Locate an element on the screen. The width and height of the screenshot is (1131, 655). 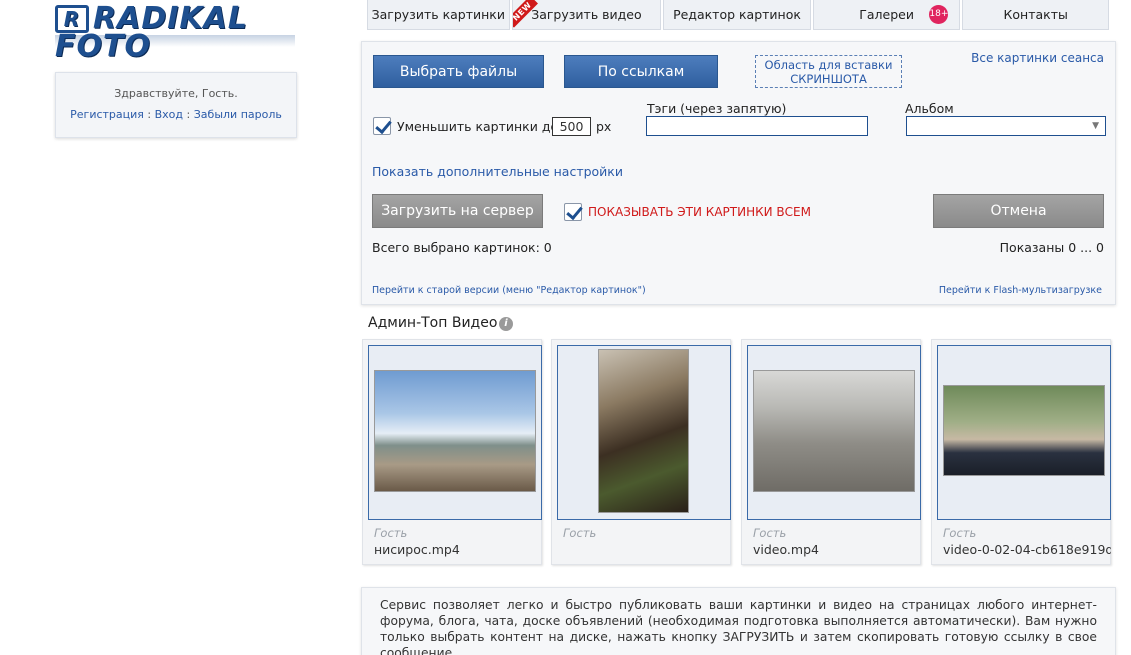
album-select: ▼ is located at coordinates (1006, 126).